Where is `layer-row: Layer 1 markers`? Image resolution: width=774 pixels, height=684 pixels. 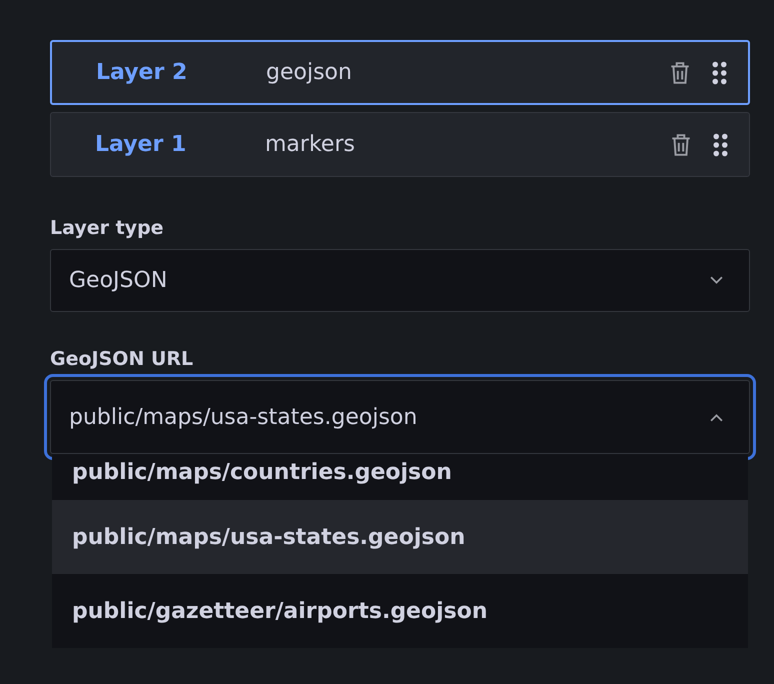
layer-row: Layer 1 markers is located at coordinates (400, 144).